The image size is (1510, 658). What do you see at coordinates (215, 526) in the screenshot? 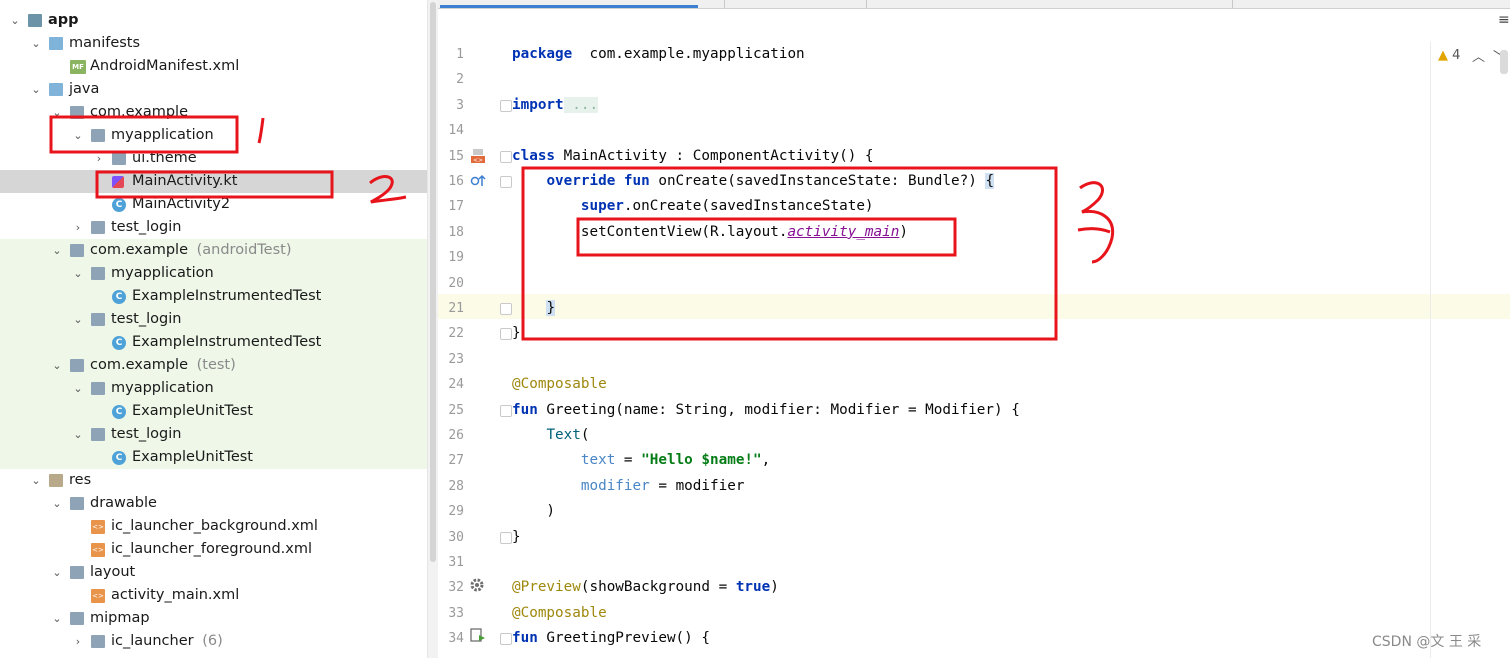
I see `tree-row: <> ic_launcher_background.xml` at bounding box center [215, 526].